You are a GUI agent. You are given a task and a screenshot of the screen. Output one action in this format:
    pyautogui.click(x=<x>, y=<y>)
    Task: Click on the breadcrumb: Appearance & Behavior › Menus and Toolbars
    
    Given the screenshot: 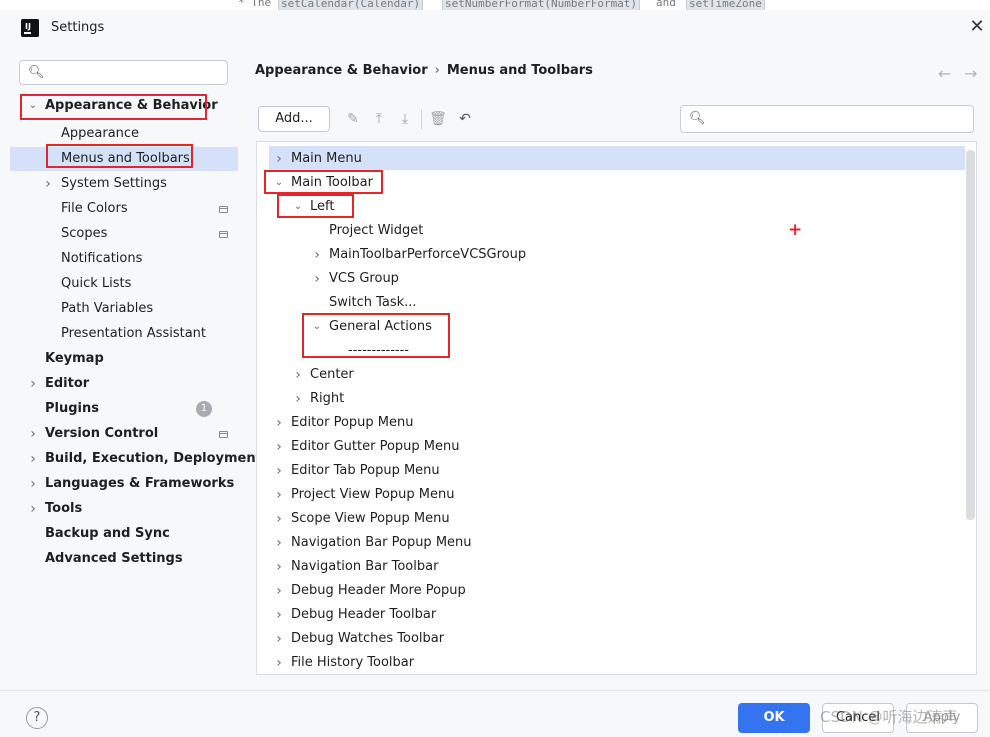 What is the action you would take?
    pyautogui.click(x=424, y=70)
    